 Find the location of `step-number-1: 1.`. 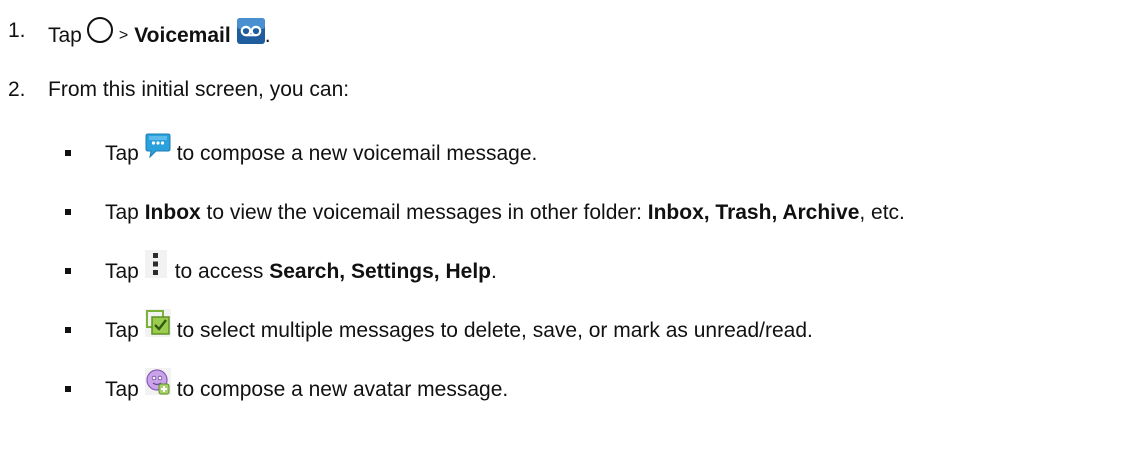

step-number-1: 1. is located at coordinates (17, 30).